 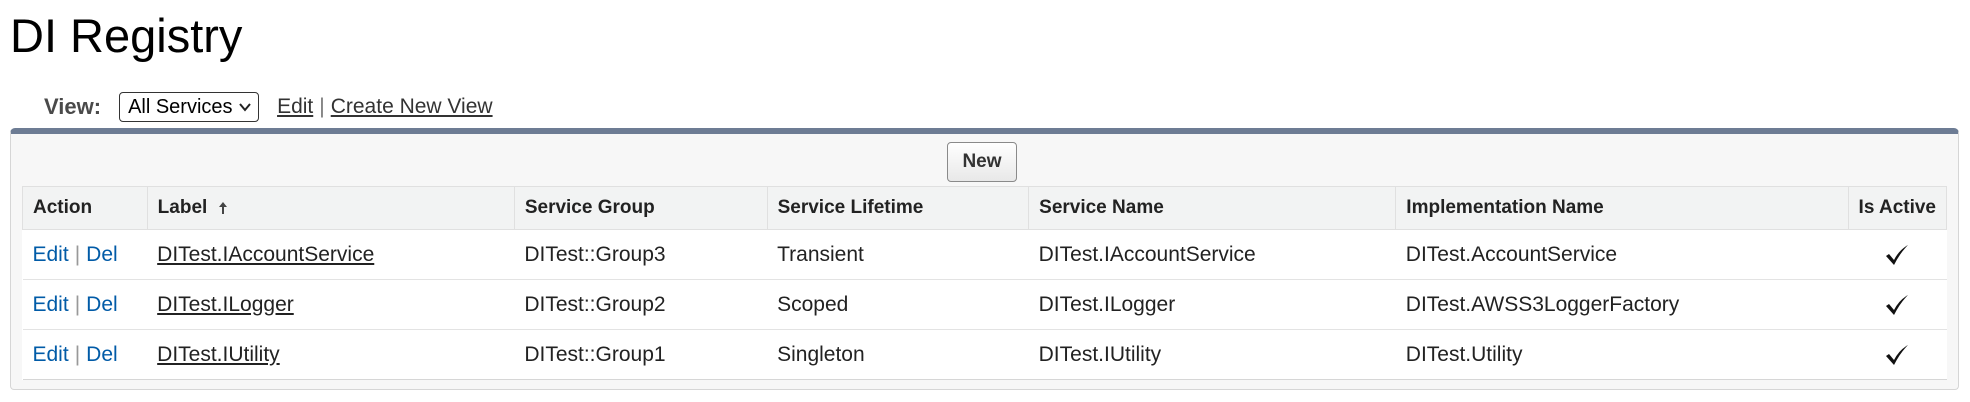 I want to click on page-title: DI Registry, so click(x=126, y=35).